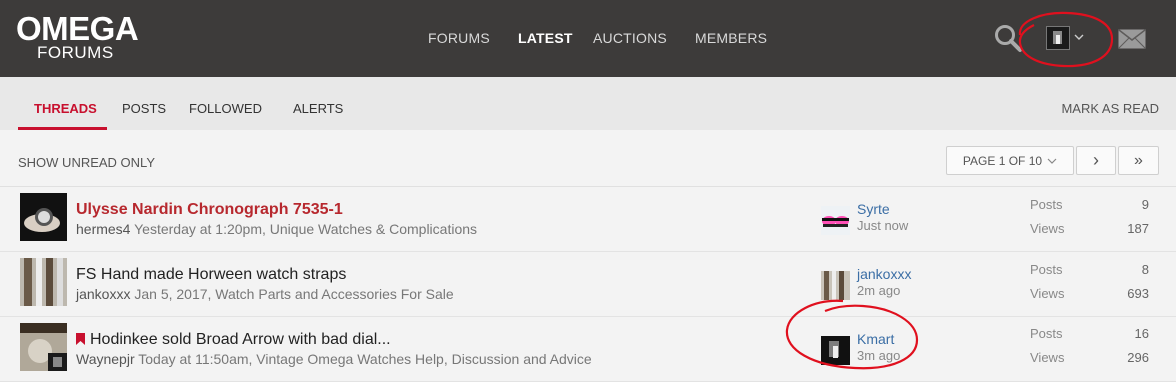  I want to click on next-page-button: ›, so click(1096, 160).